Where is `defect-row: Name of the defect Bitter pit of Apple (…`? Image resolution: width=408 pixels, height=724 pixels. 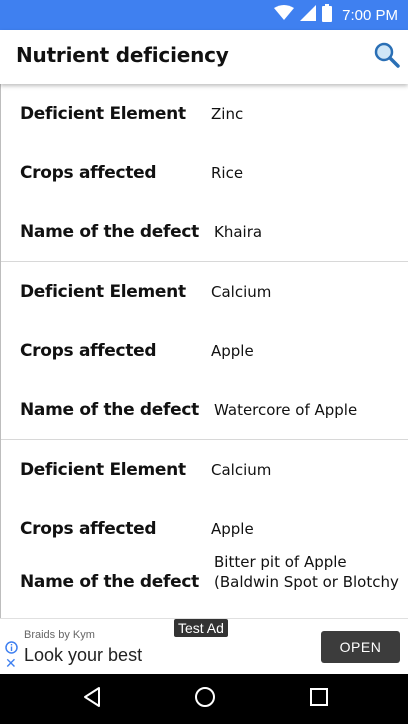
defect-row: Name of the defect Bitter pit of Apple (… is located at coordinates (204, 585).